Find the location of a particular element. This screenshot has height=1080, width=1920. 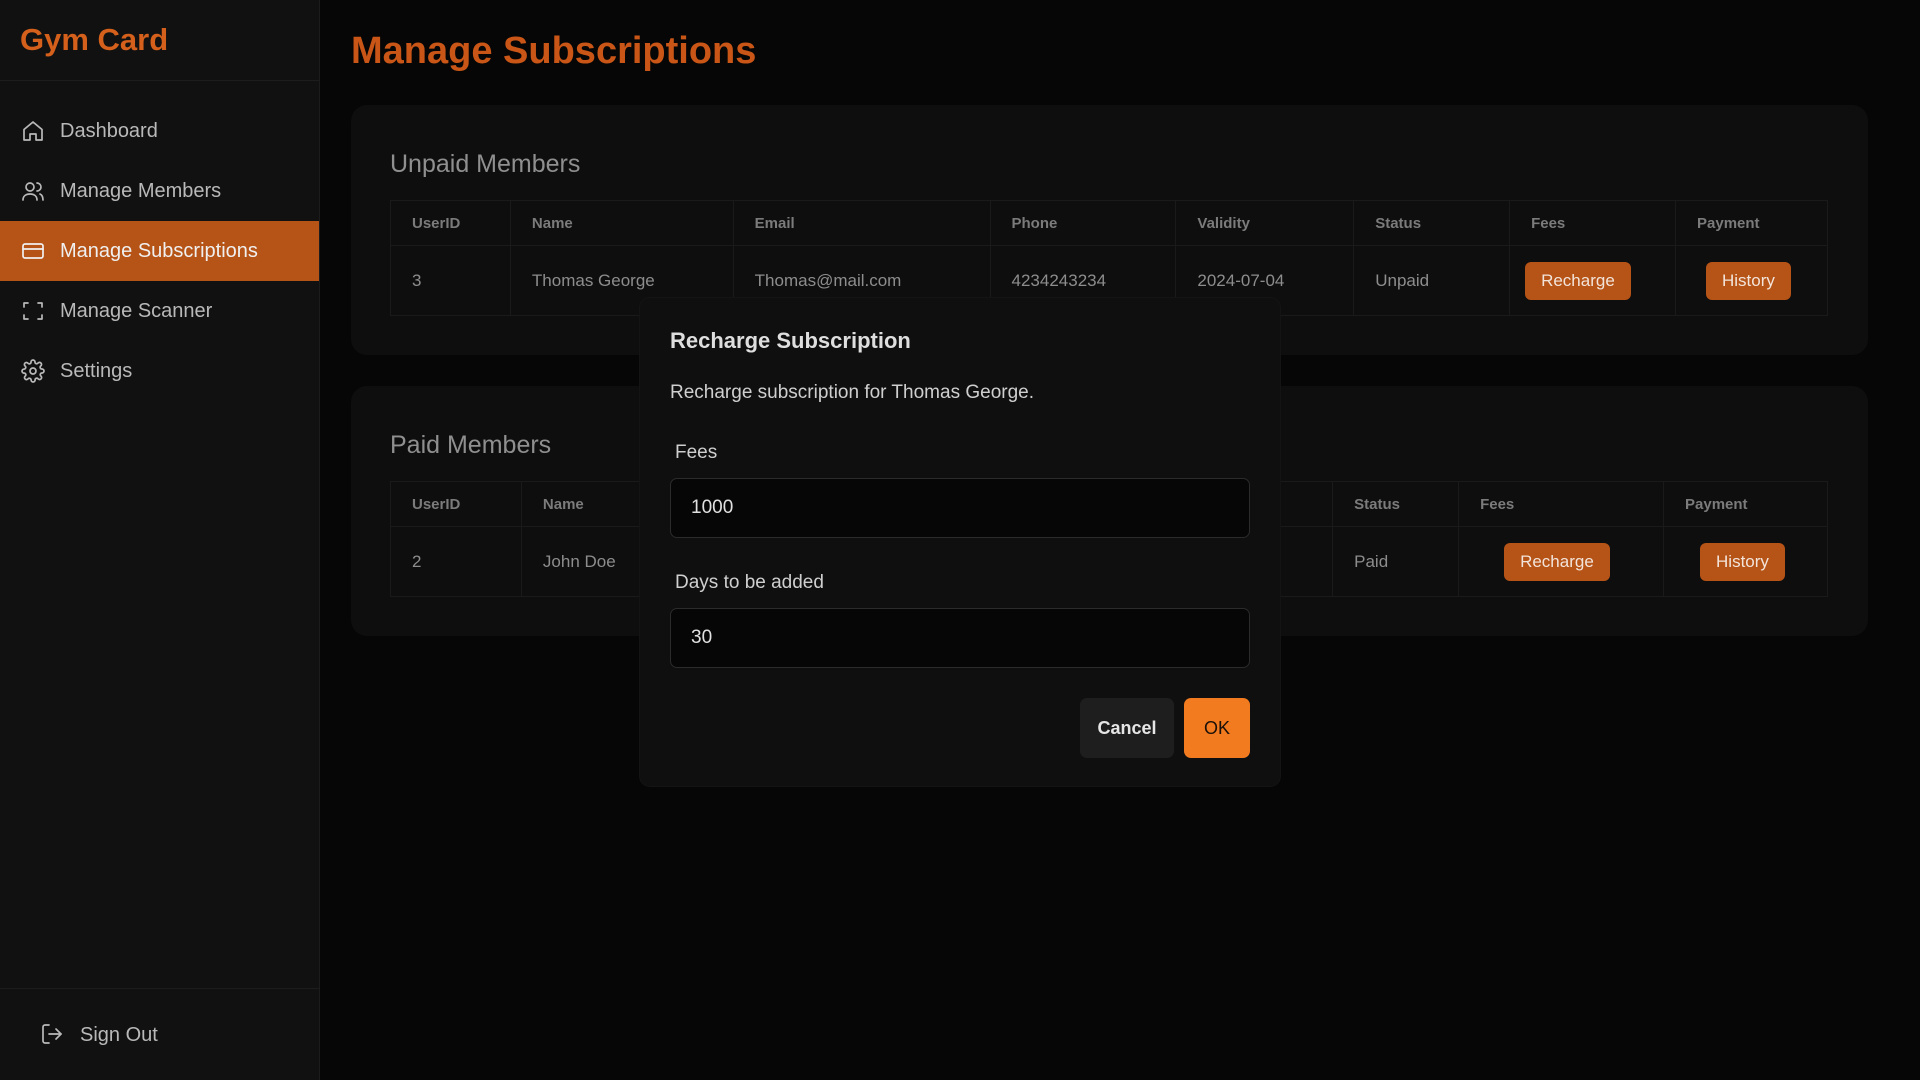

cell-userid: 3 is located at coordinates (450, 280).